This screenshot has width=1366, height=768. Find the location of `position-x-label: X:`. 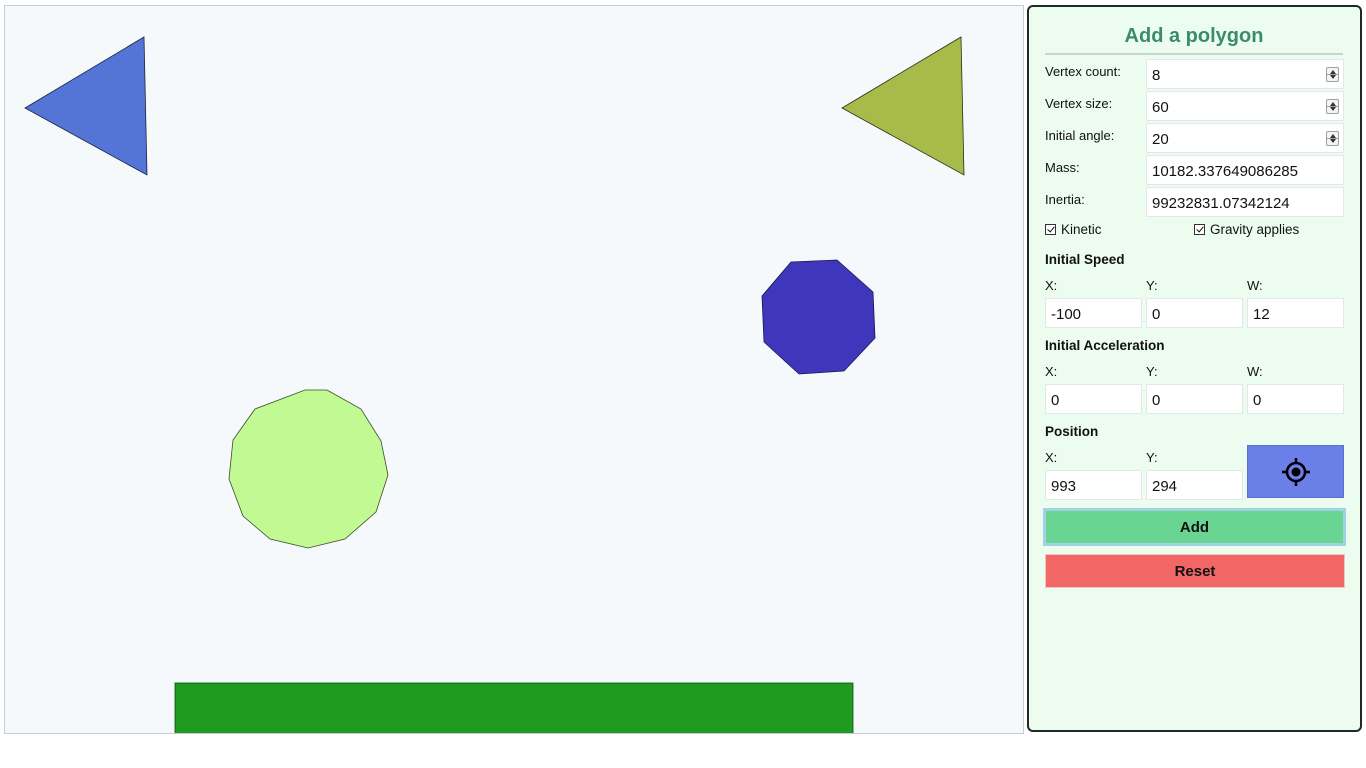

position-x-label: X: is located at coordinates (1051, 457).